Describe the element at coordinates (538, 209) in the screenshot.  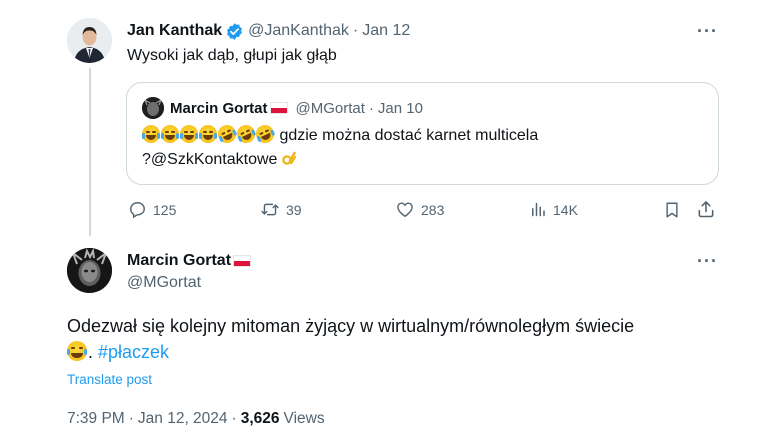
I see `analytics-icon` at that location.